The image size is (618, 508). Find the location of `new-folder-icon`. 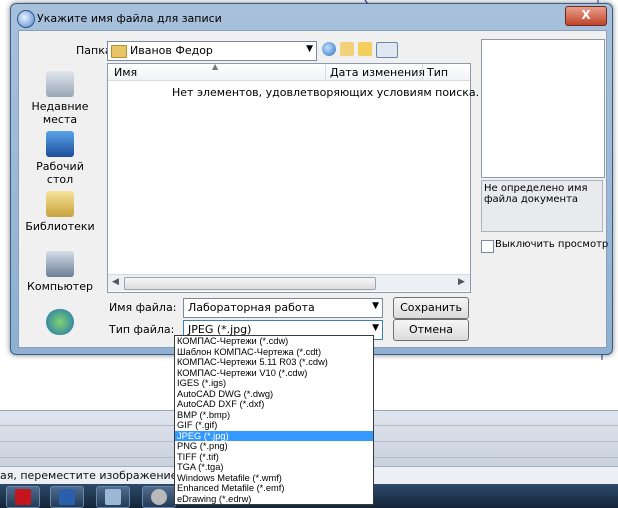

new-folder-icon is located at coordinates (365, 49).